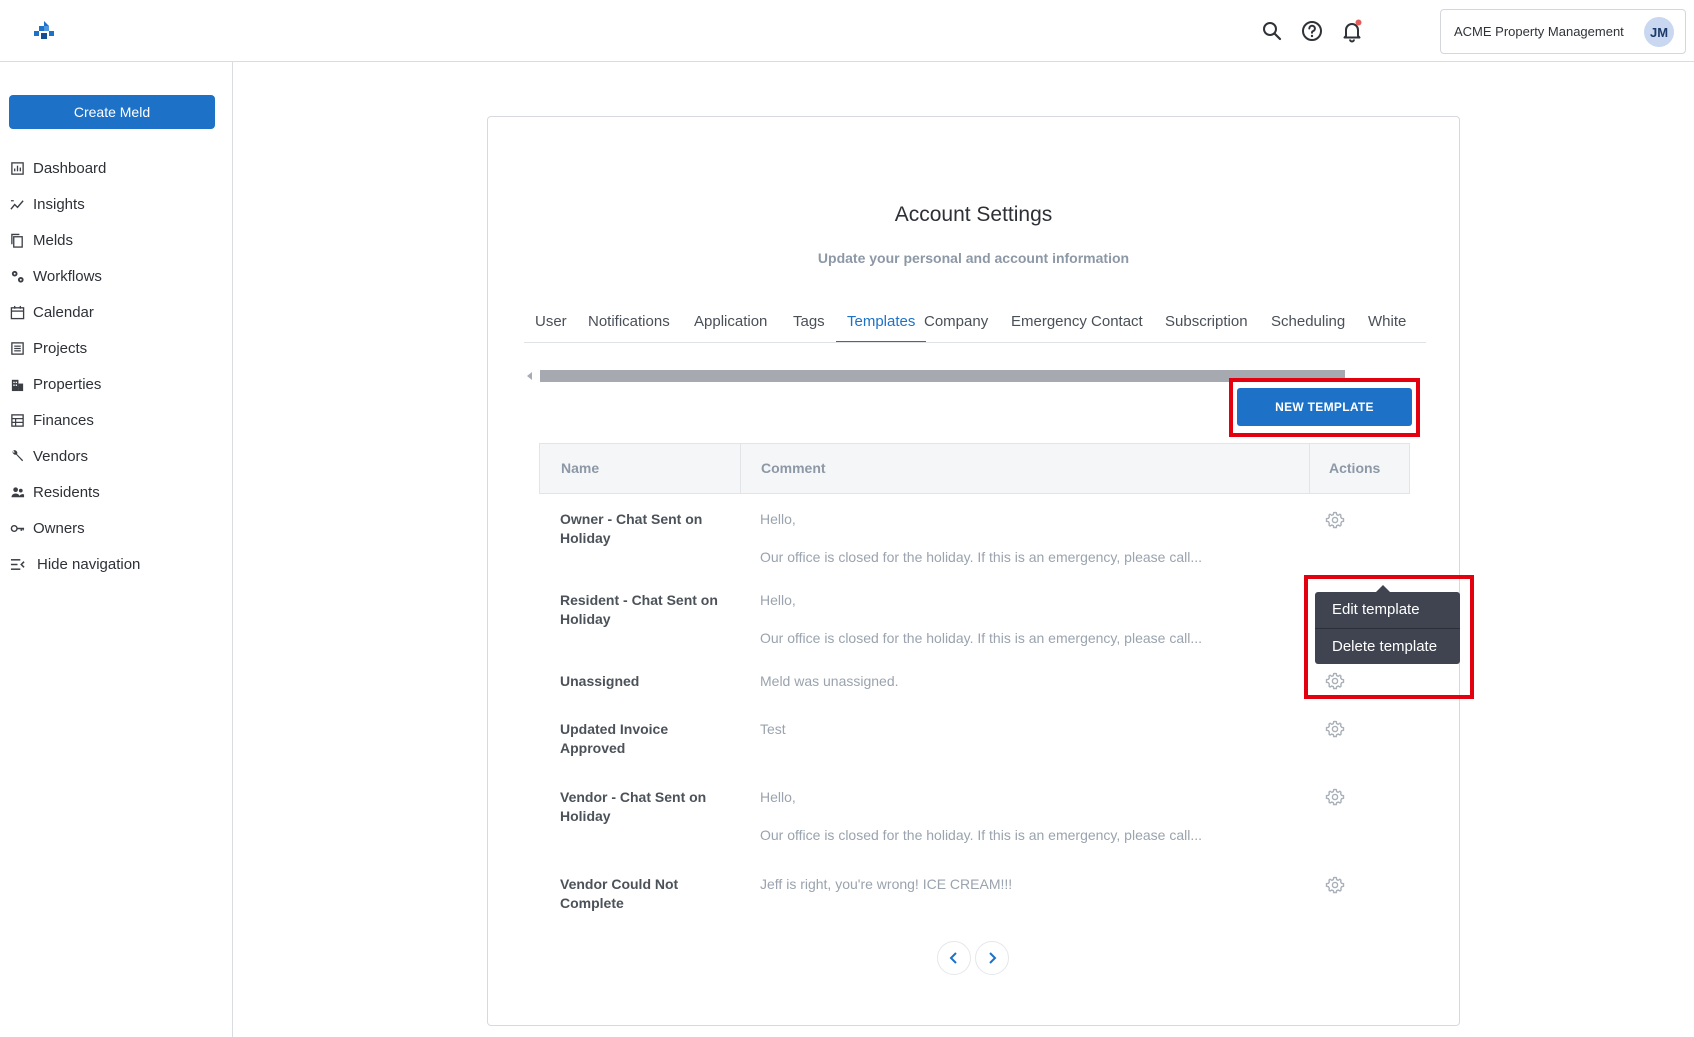 The width and height of the screenshot is (1694, 1037). Describe the element at coordinates (59, 204) in the screenshot. I see `sidebar-item-label: Insights` at that location.